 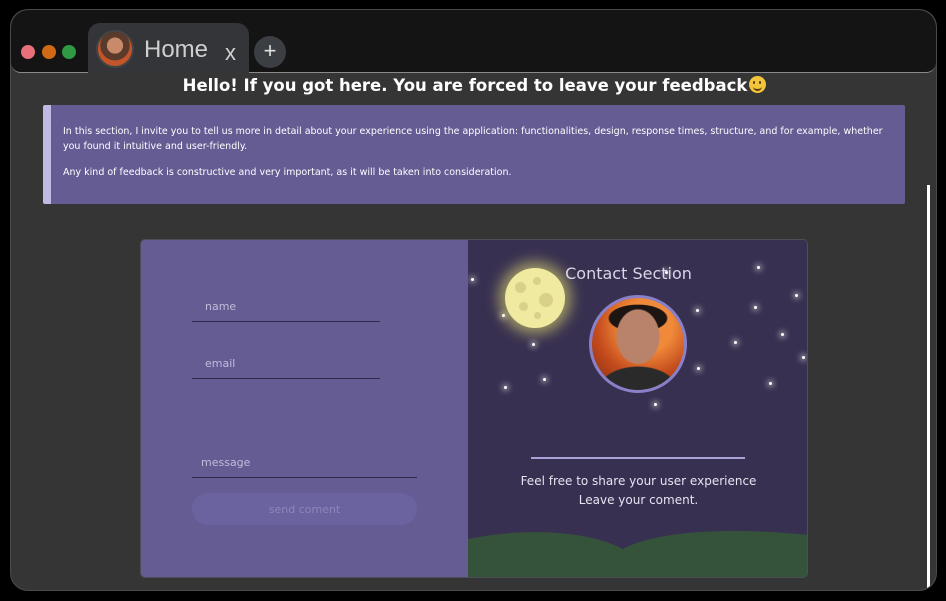 I want to click on tab-favicon-avatar, so click(x=115, y=49).